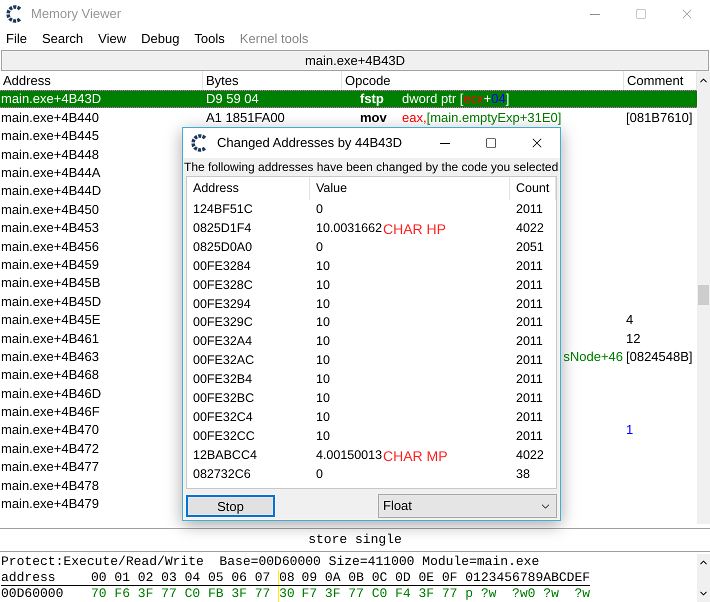 The height and width of the screenshot is (602, 710). Describe the element at coordinates (629, 430) in the screenshot. I see `comment-cell-text: 1` at that location.